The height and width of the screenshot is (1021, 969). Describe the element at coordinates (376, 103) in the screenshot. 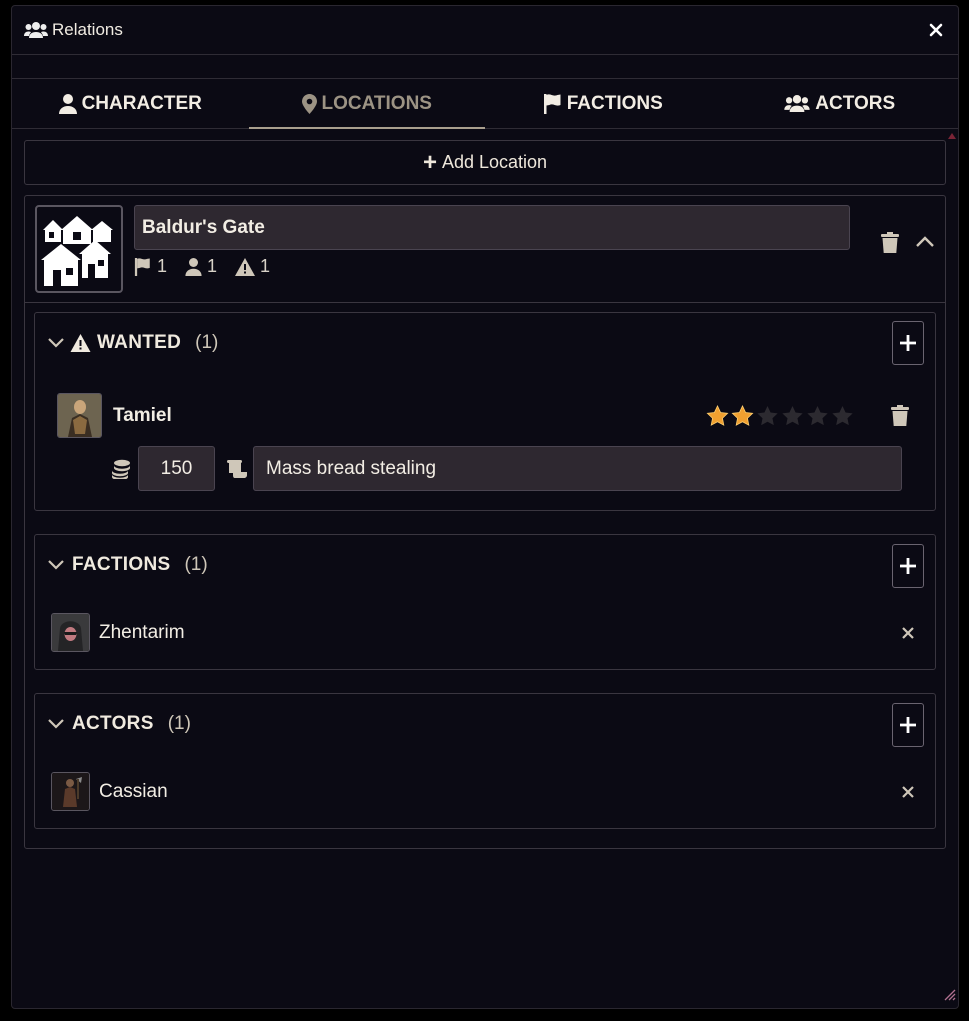

I see `tab-label: LOCATIONS` at that location.